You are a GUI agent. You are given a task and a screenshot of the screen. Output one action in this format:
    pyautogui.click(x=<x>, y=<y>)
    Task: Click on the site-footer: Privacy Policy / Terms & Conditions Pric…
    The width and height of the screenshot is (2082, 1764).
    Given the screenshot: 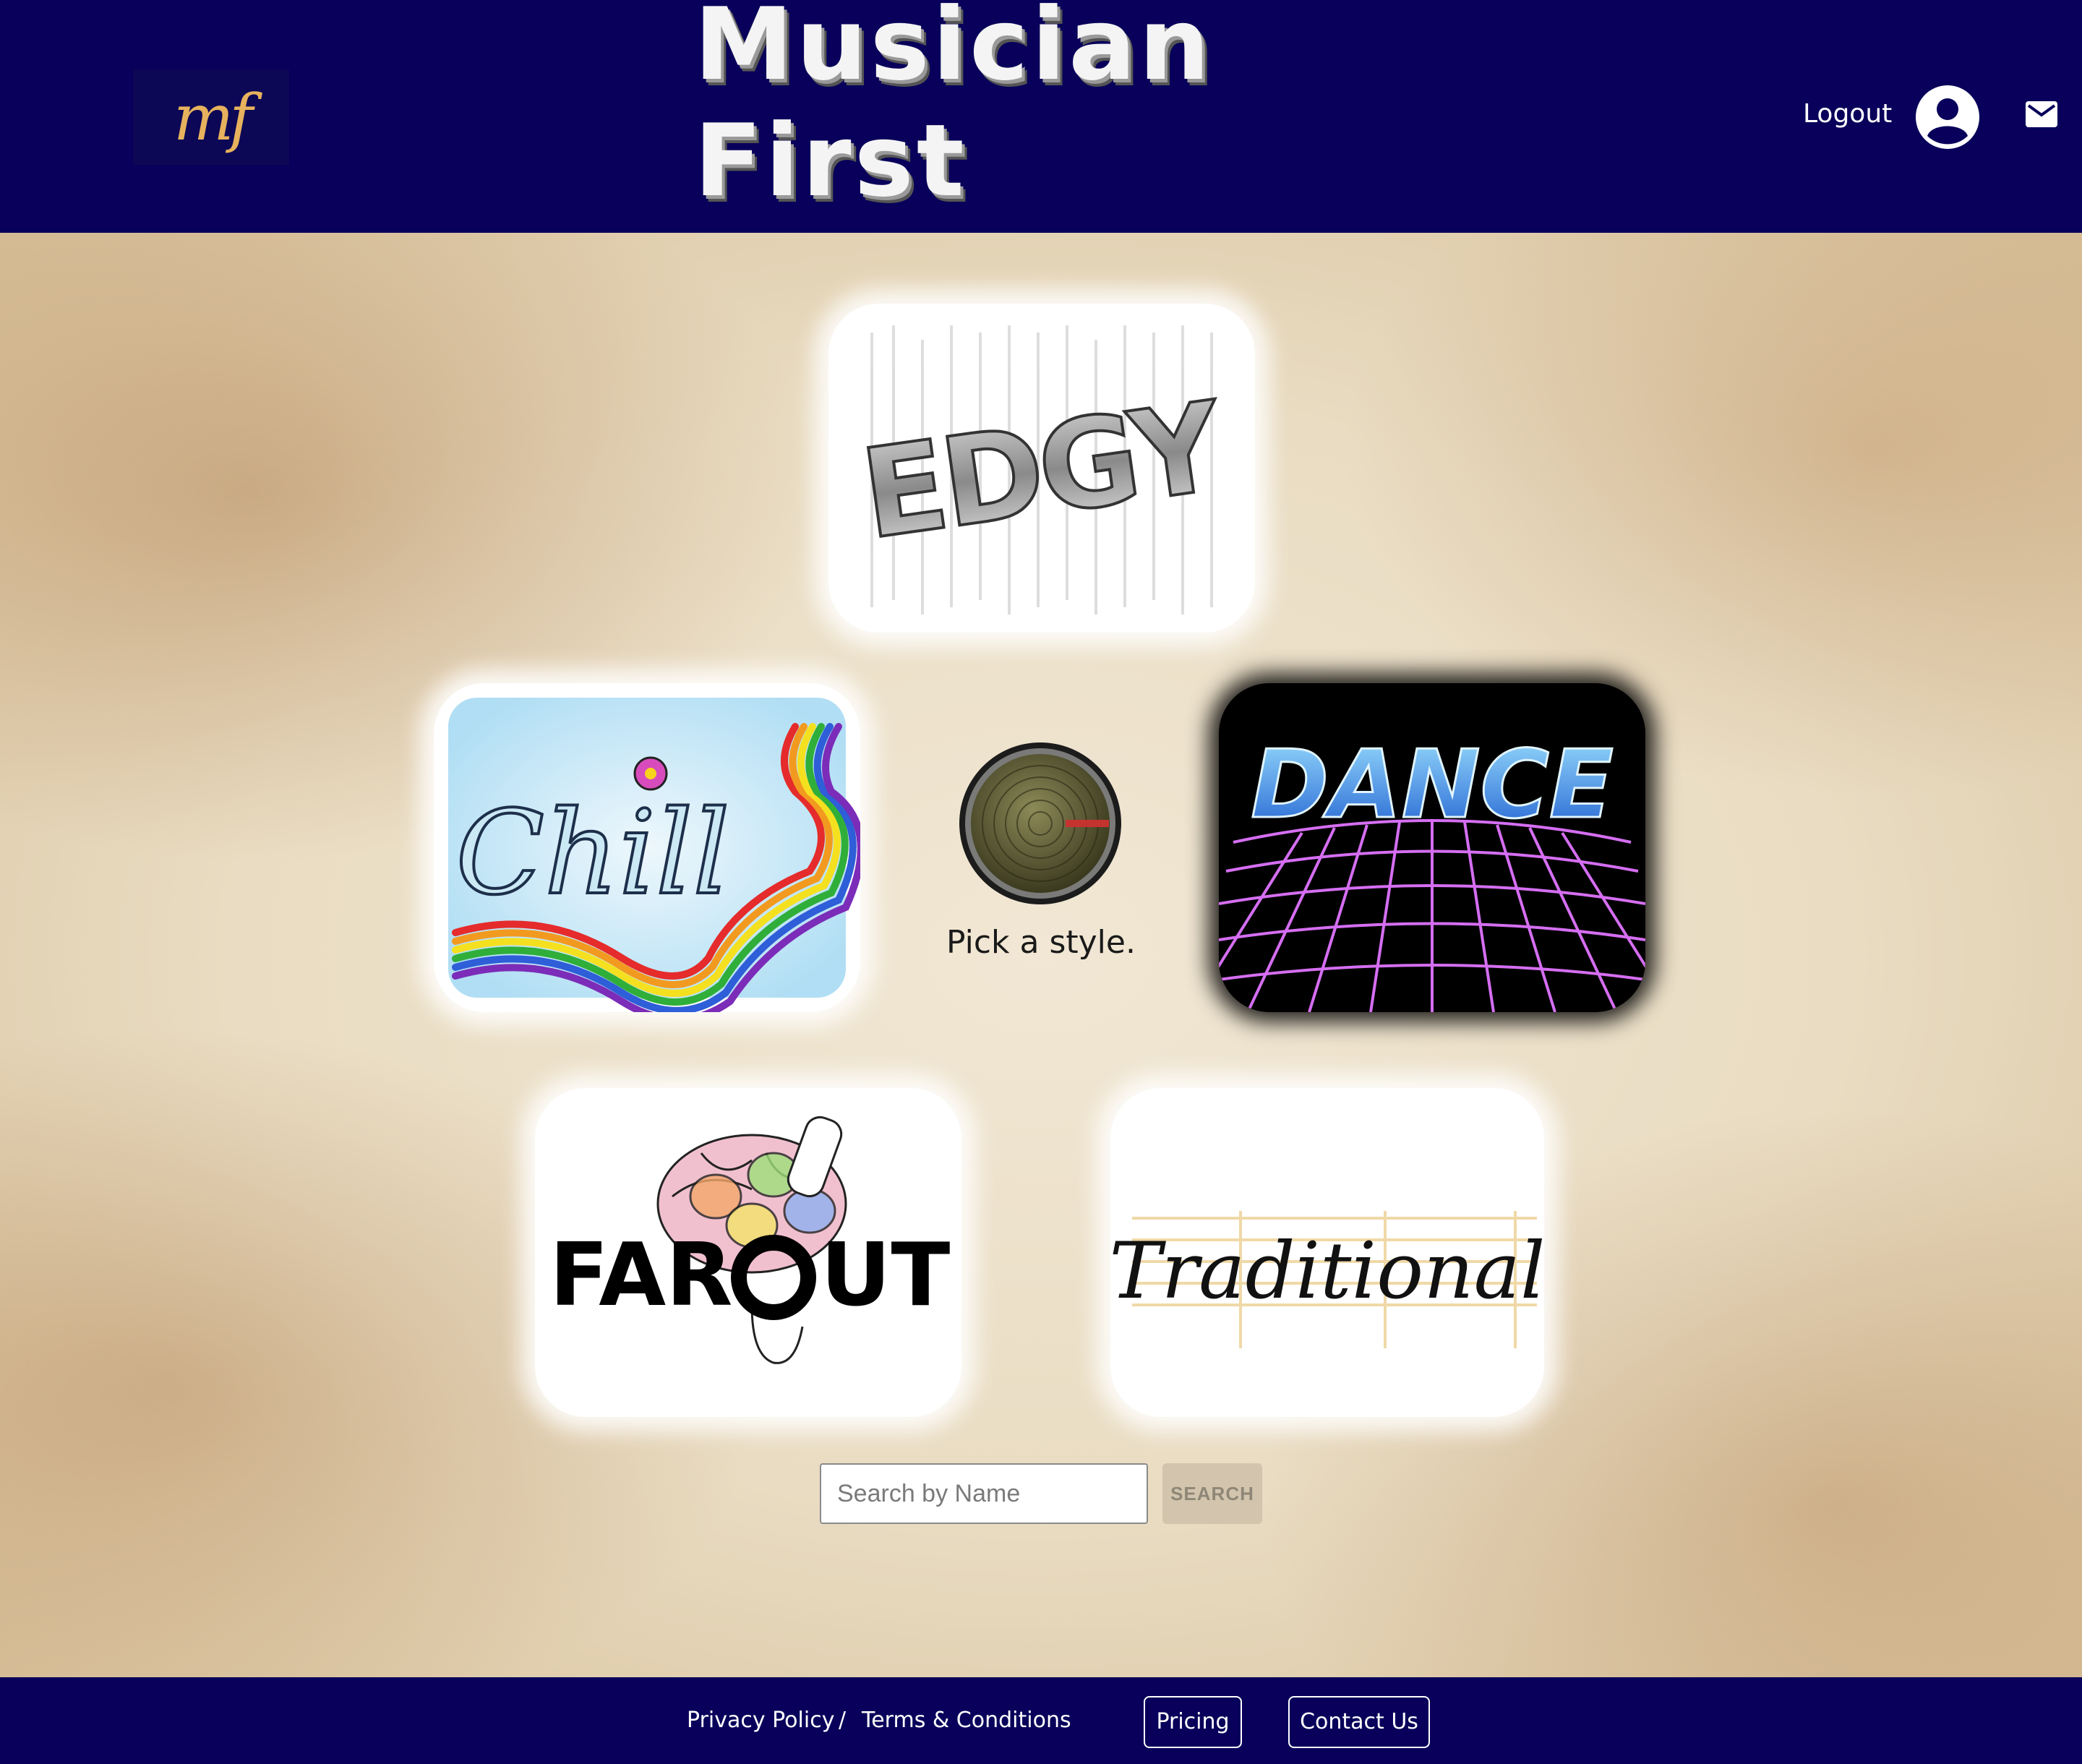 What is the action you would take?
    pyautogui.click(x=1041, y=1720)
    